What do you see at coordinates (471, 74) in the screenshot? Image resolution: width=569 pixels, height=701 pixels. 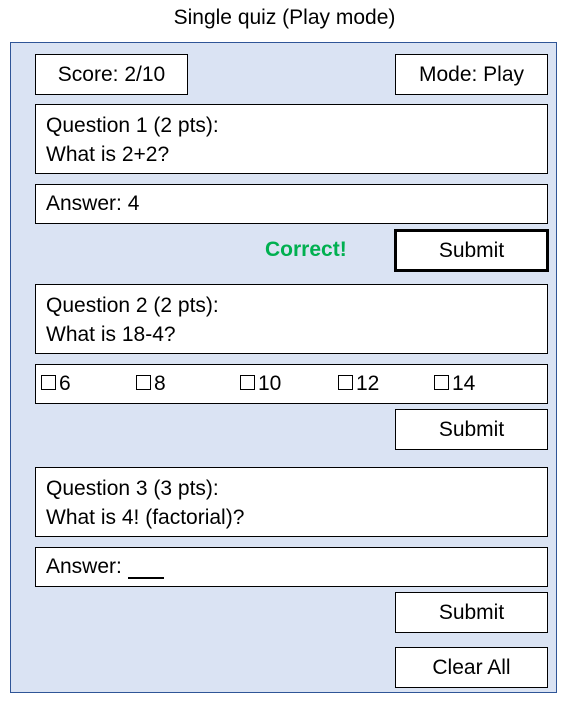 I see `mode-display: Mode: Play` at bounding box center [471, 74].